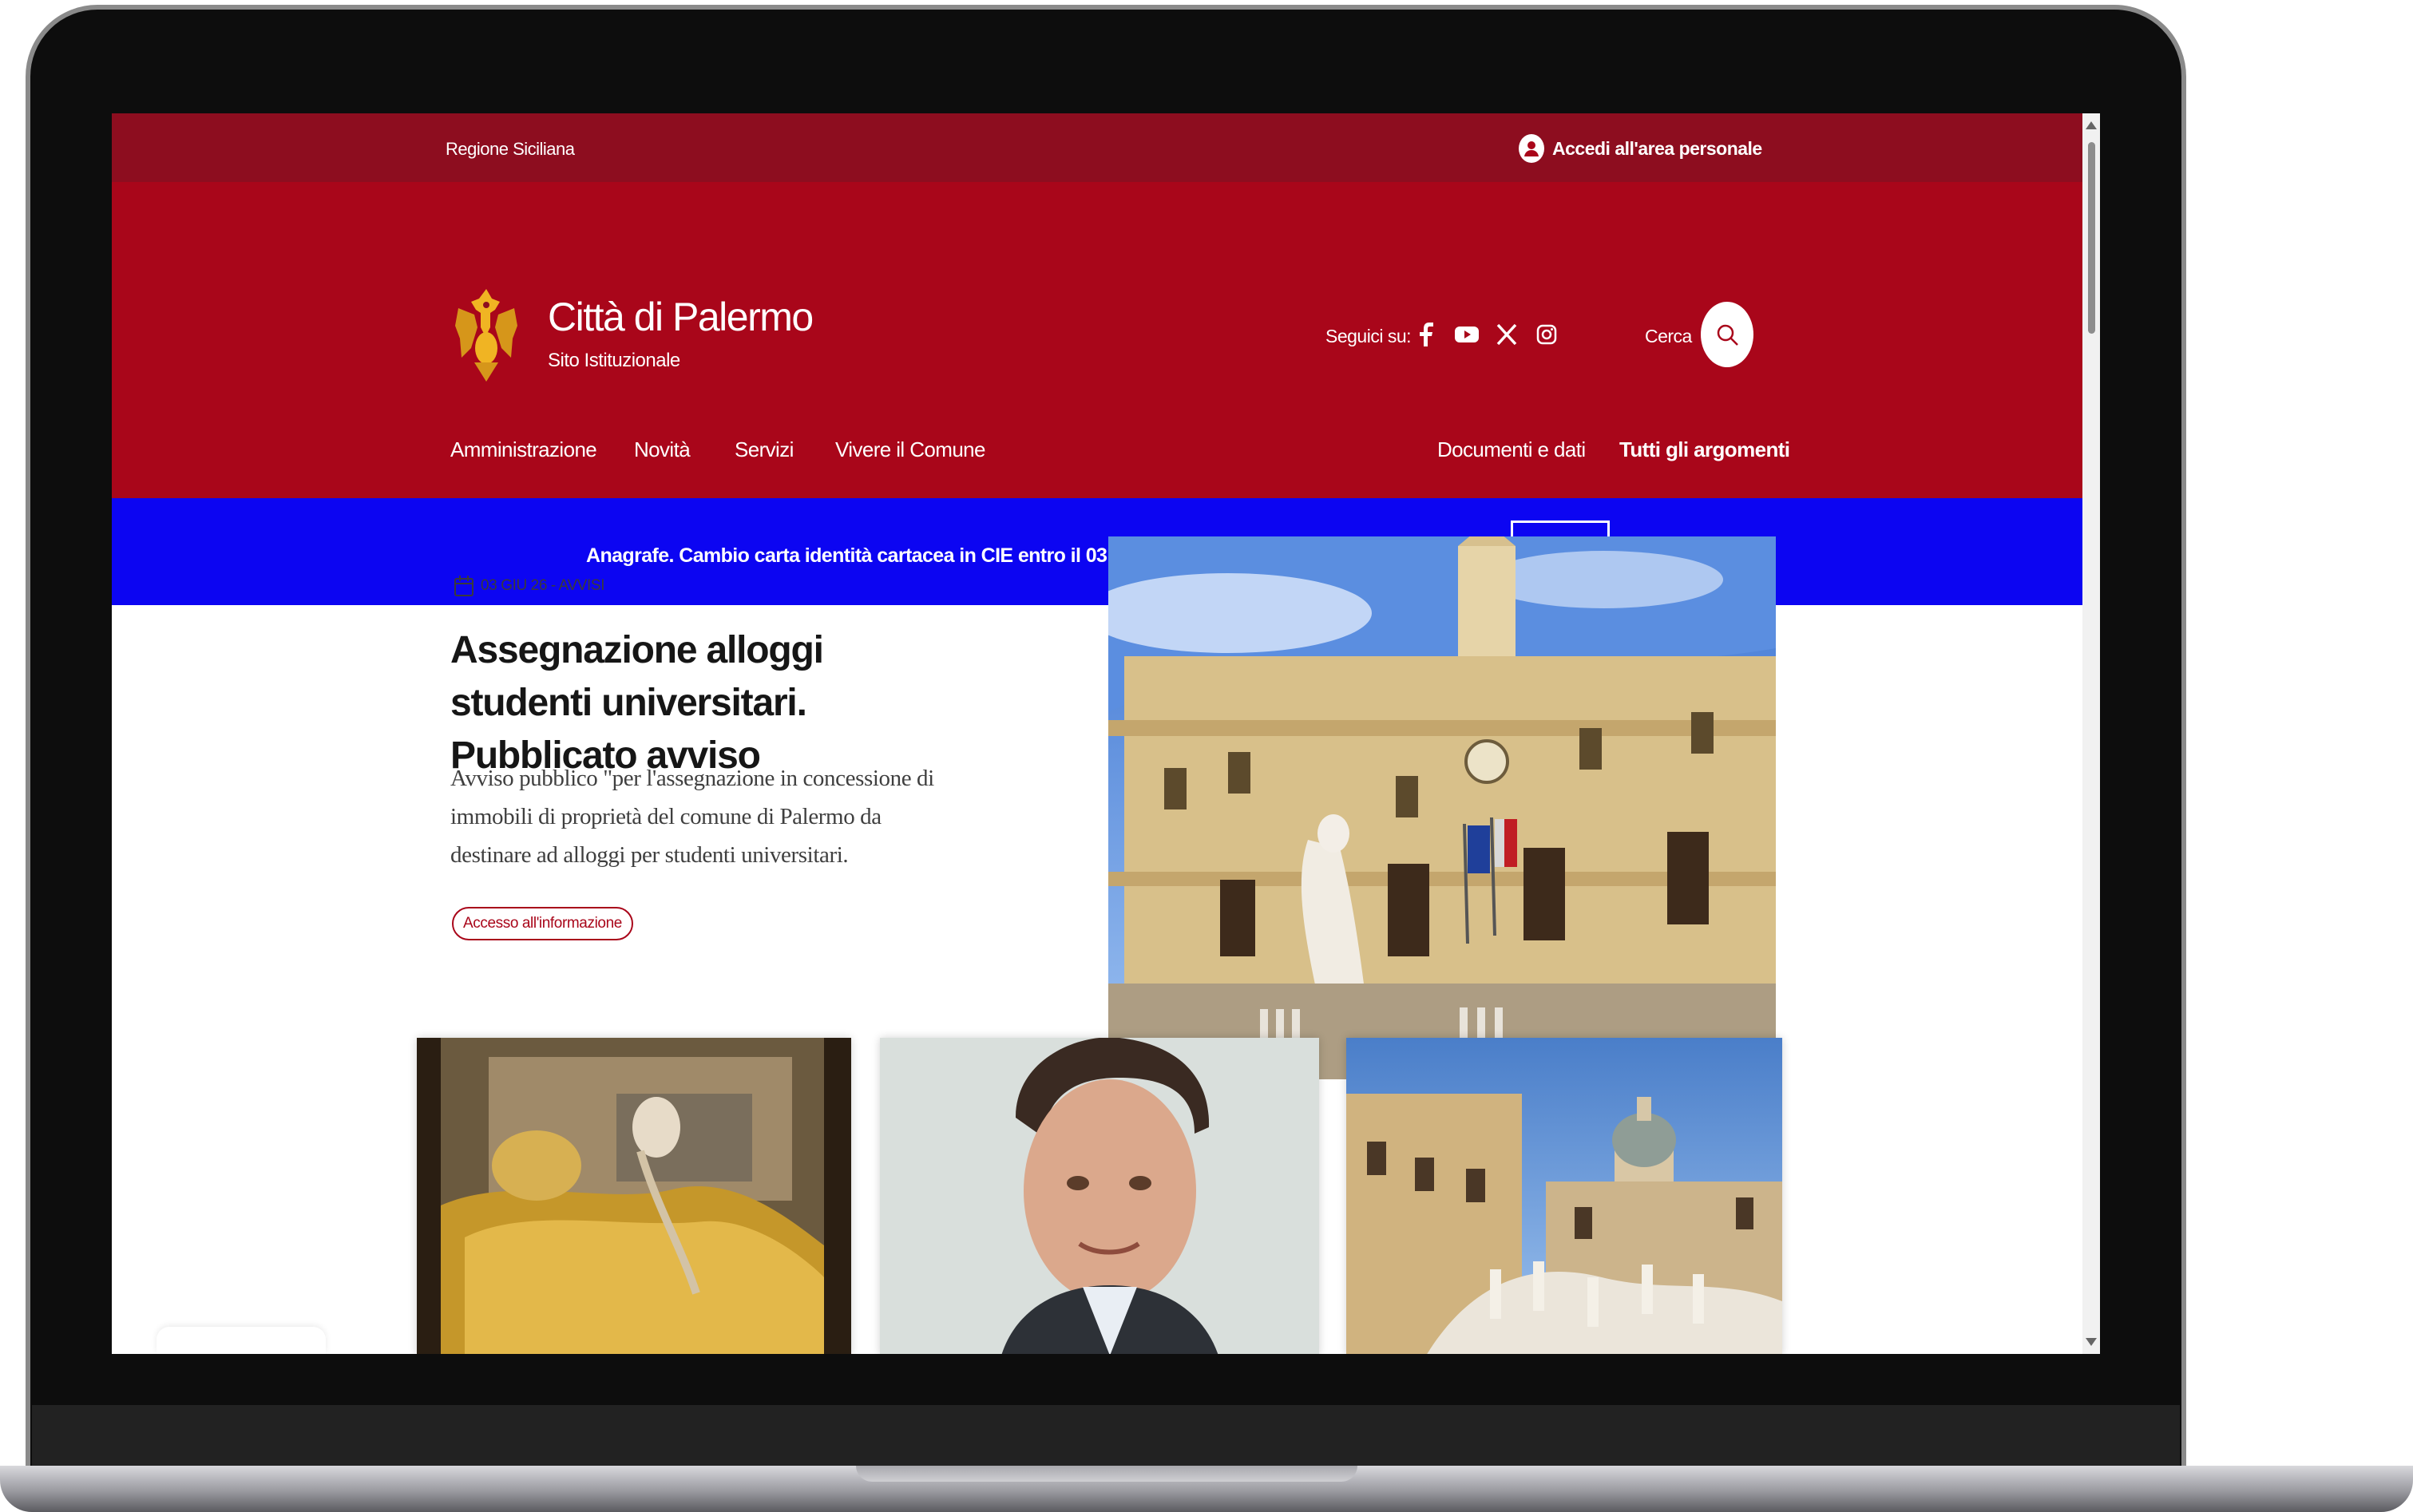 The height and width of the screenshot is (1512, 2413). I want to click on hero-meta: 03 GIU 26 - AVVISI, so click(529, 586).